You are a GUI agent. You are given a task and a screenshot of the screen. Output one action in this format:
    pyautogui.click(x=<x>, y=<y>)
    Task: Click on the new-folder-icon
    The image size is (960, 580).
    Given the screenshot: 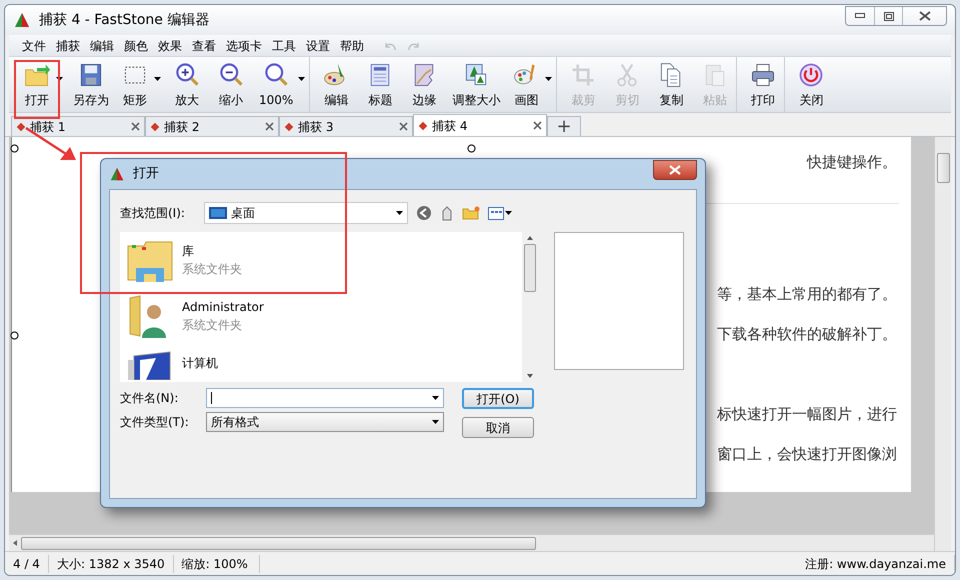 What is the action you would take?
    pyautogui.click(x=471, y=213)
    